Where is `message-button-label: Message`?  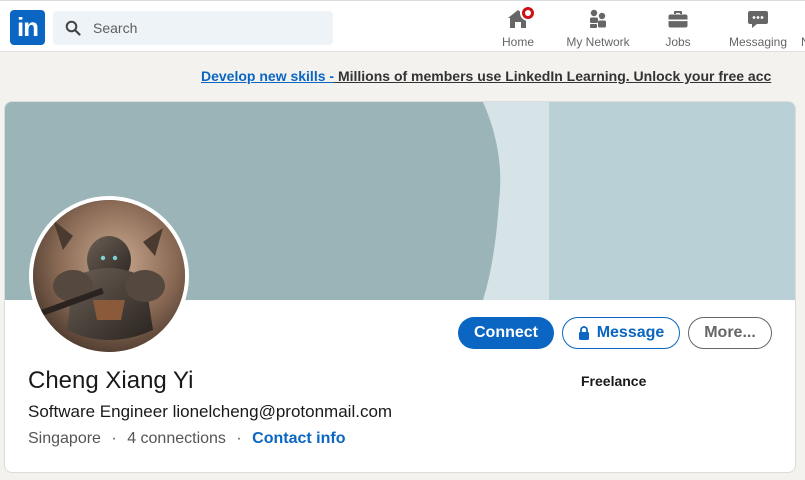
message-button-label: Message is located at coordinates (630, 332).